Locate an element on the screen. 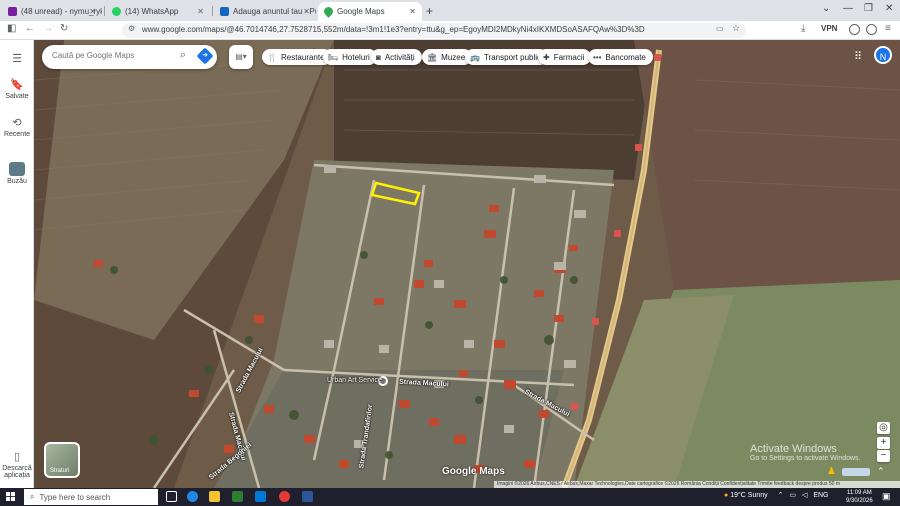  chip-public-transport: 🚌 Transport public is located at coordinates (507, 57).